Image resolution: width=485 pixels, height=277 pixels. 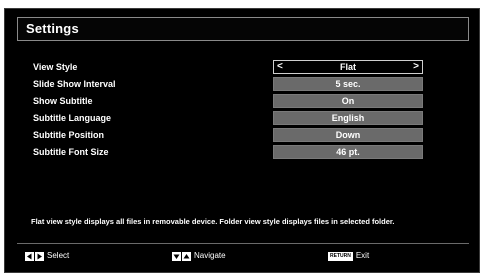 I want to click on legend-navigate-label: Navigate, so click(x=210, y=255).